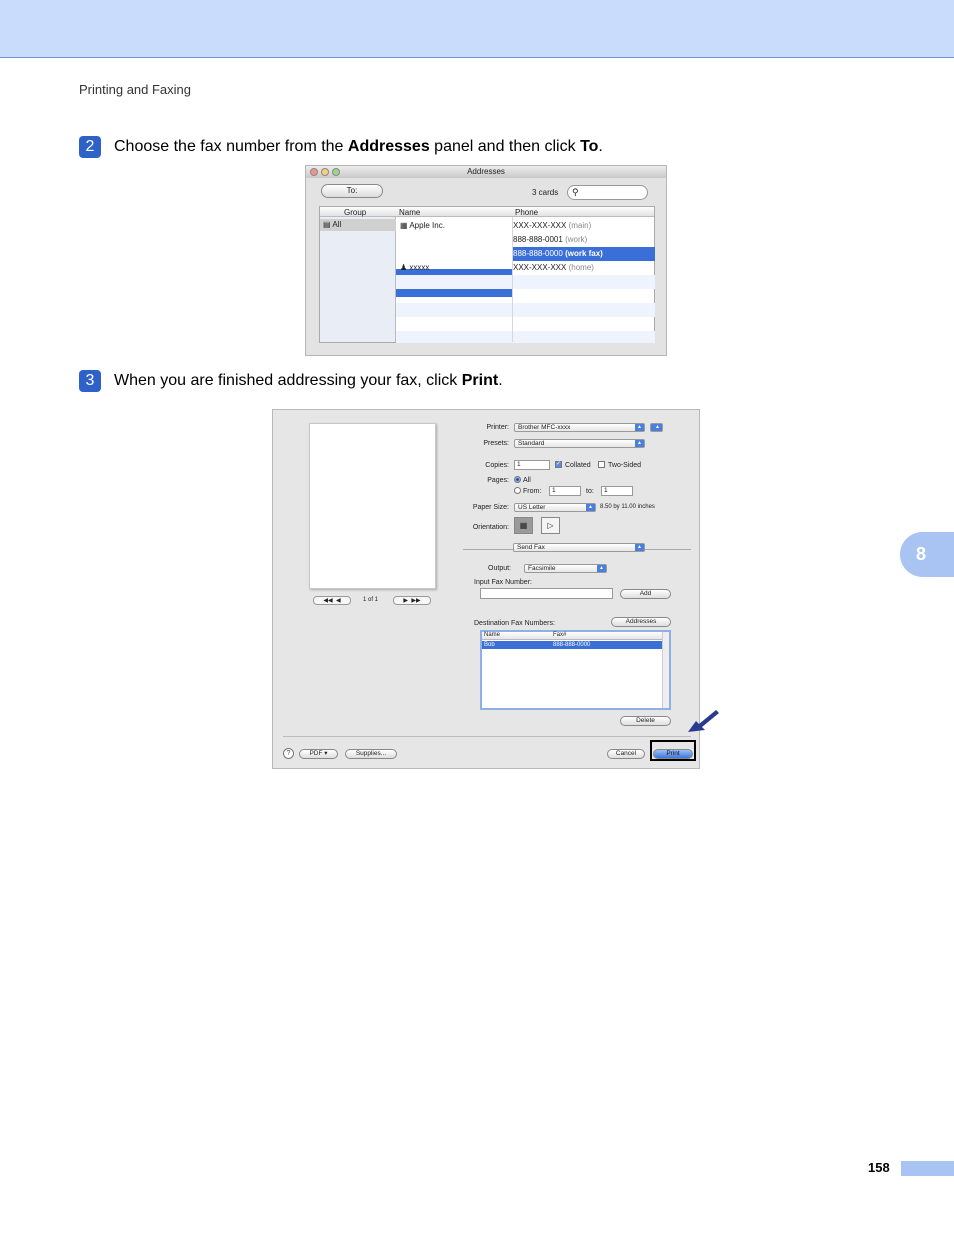  Describe the element at coordinates (336, 172) in the screenshot. I see `zoom-icon` at that location.